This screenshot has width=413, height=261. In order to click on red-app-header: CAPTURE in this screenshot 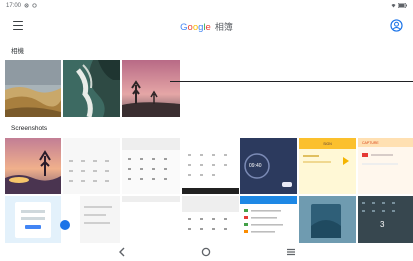, I will do `click(385, 142)`.